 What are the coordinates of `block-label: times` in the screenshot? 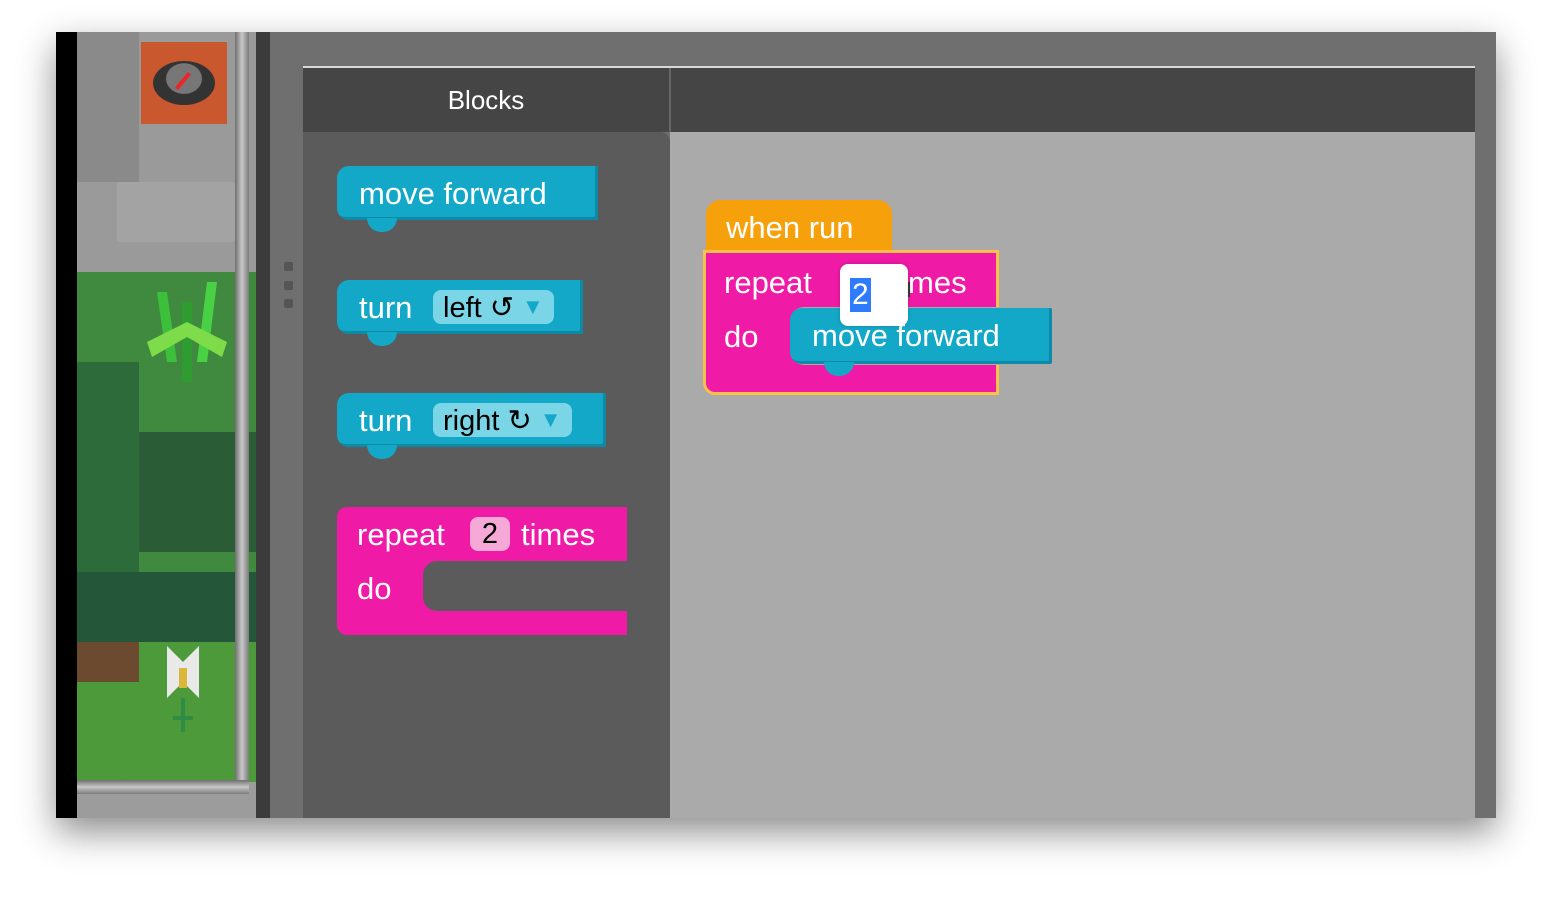 It's located at (558, 534).